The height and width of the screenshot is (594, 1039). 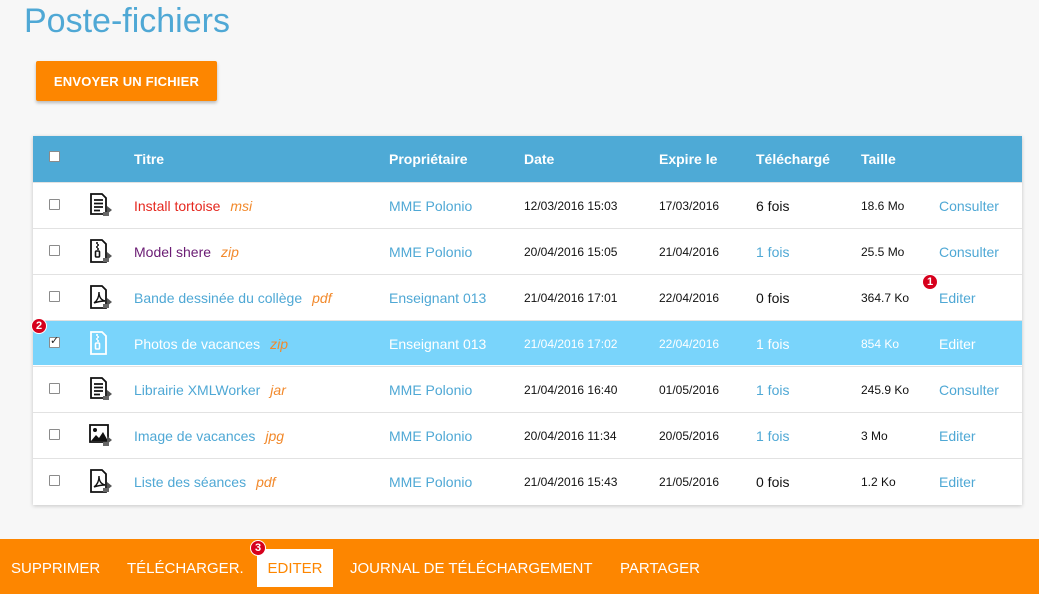 What do you see at coordinates (793, 159) in the screenshot?
I see `column-downloaded: Téléchargé` at bounding box center [793, 159].